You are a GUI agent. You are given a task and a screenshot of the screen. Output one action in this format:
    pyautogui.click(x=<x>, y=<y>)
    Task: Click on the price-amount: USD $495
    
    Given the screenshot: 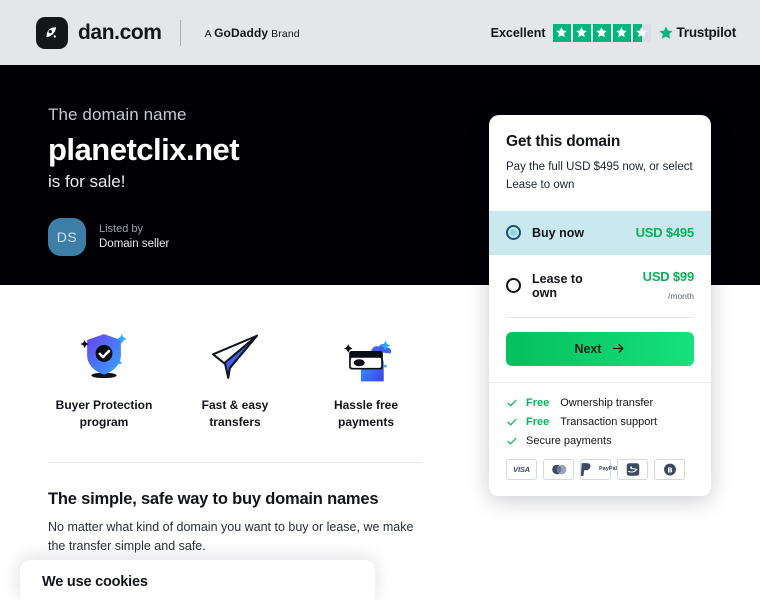 What is the action you would take?
    pyautogui.click(x=665, y=232)
    